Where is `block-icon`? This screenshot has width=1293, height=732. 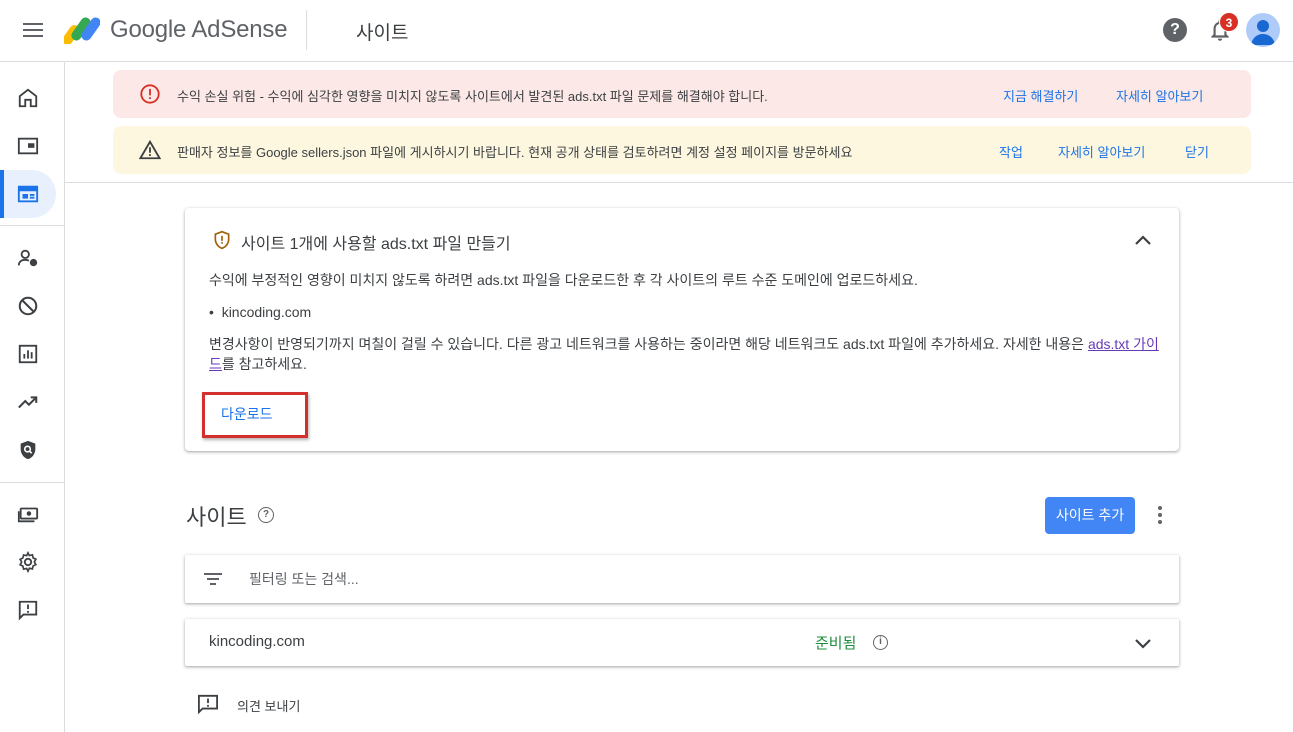 block-icon is located at coordinates (28, 306).